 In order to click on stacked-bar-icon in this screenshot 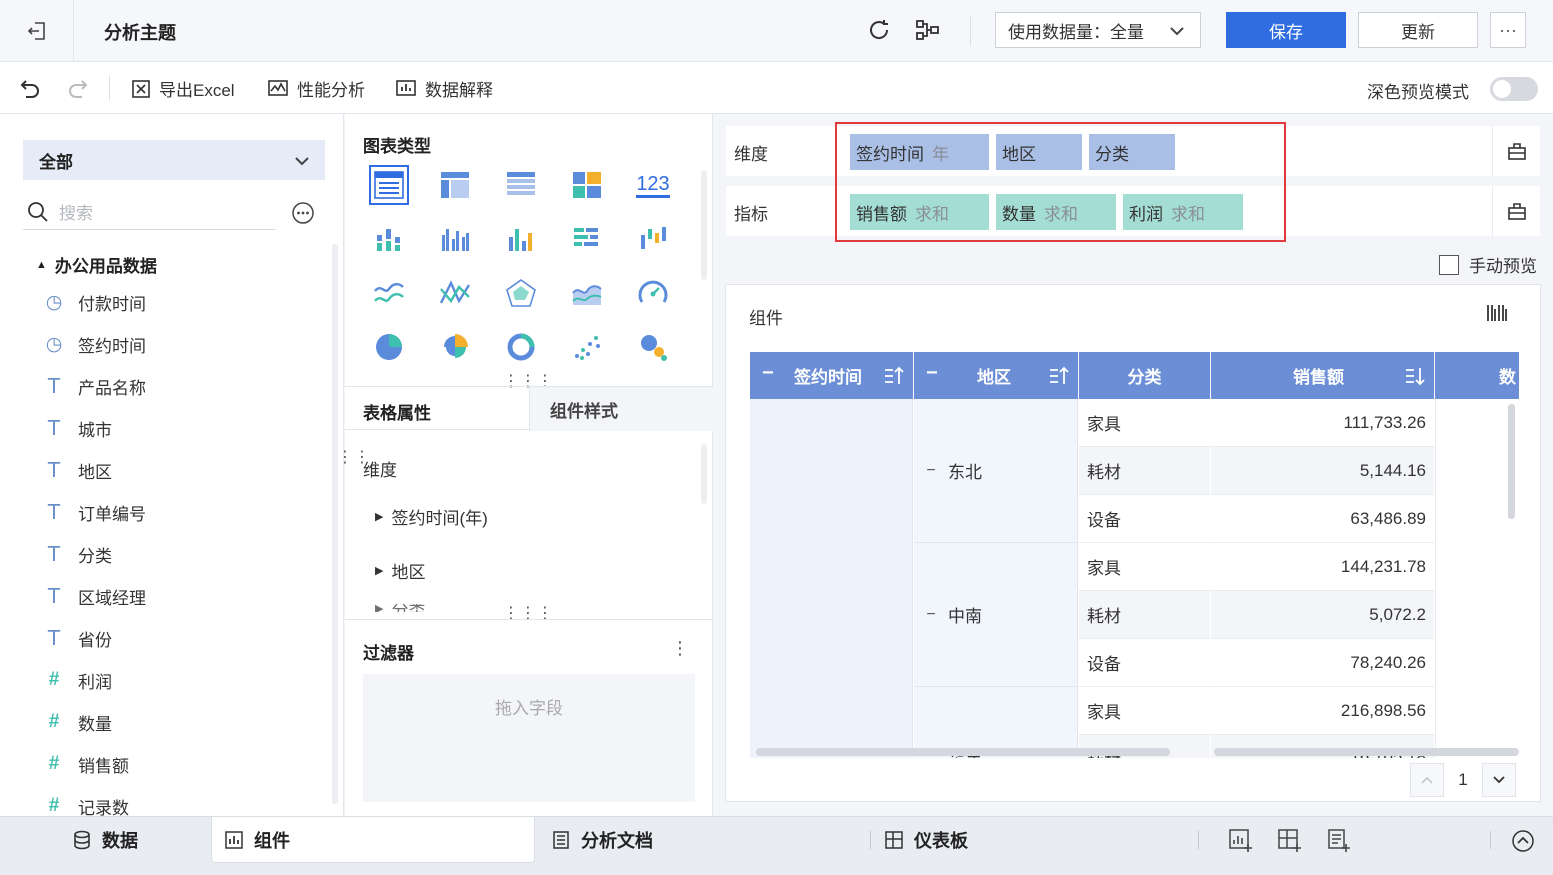, I will do `click(389, 239)`.